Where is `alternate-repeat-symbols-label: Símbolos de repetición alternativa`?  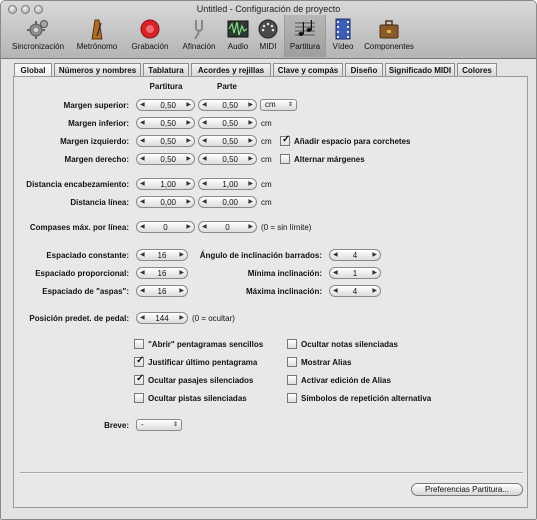
alternate-repeat-symbols-label: Símbolos de repetición alternativa is located at coordinates (366, 398).